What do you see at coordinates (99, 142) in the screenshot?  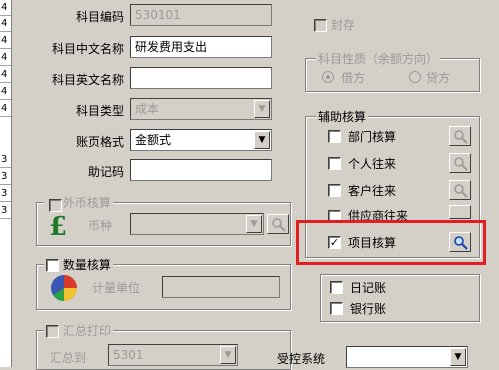 I see `page-format-label: 账页格式` at bounding box center [99, 142].